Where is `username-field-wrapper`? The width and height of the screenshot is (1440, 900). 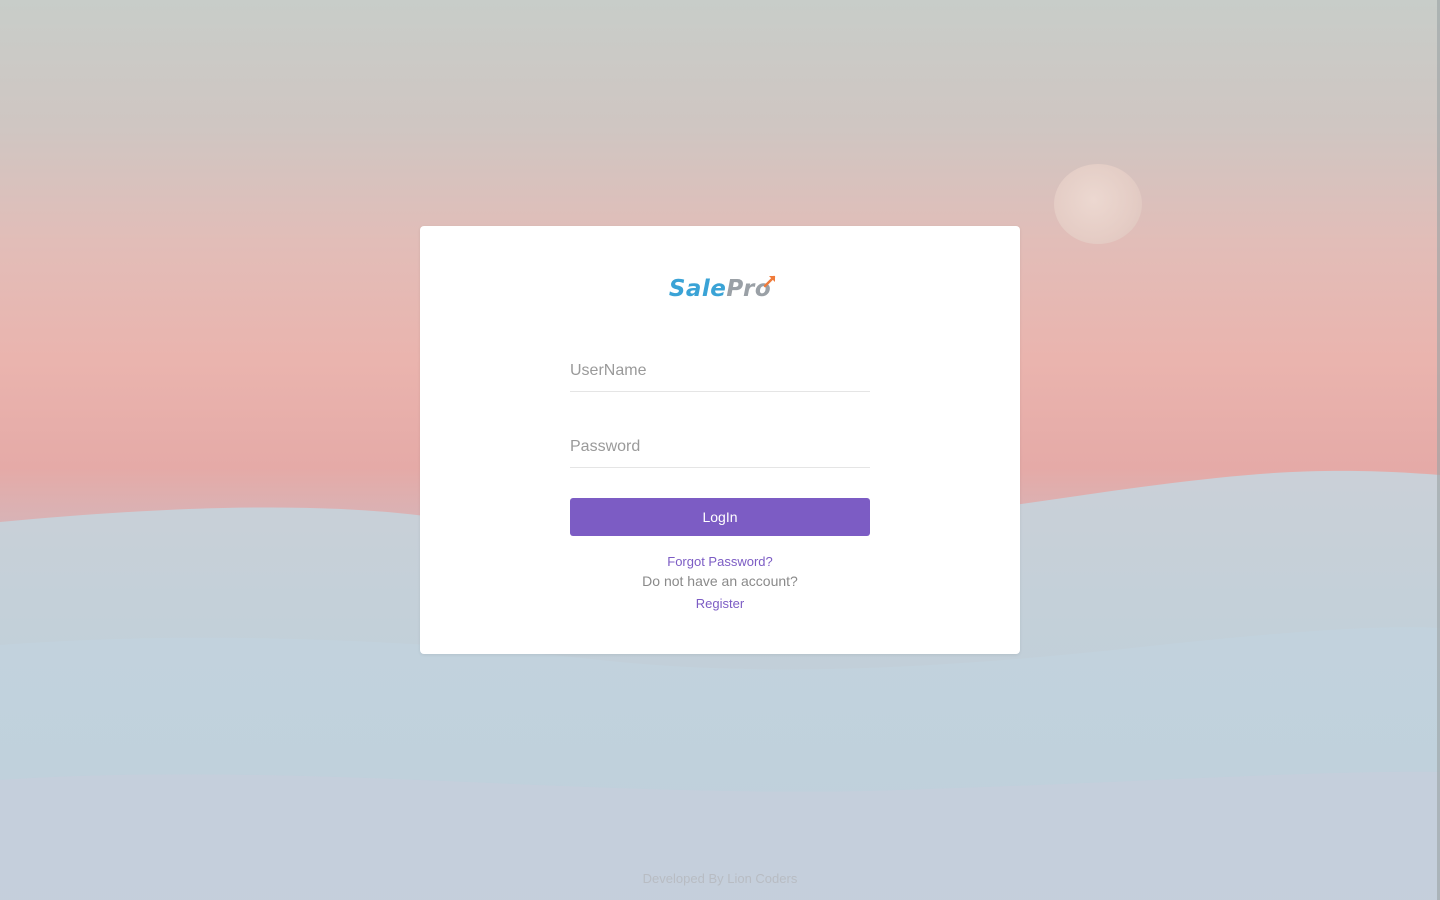
username-field-wrapper is located at coordinates (720, 374).